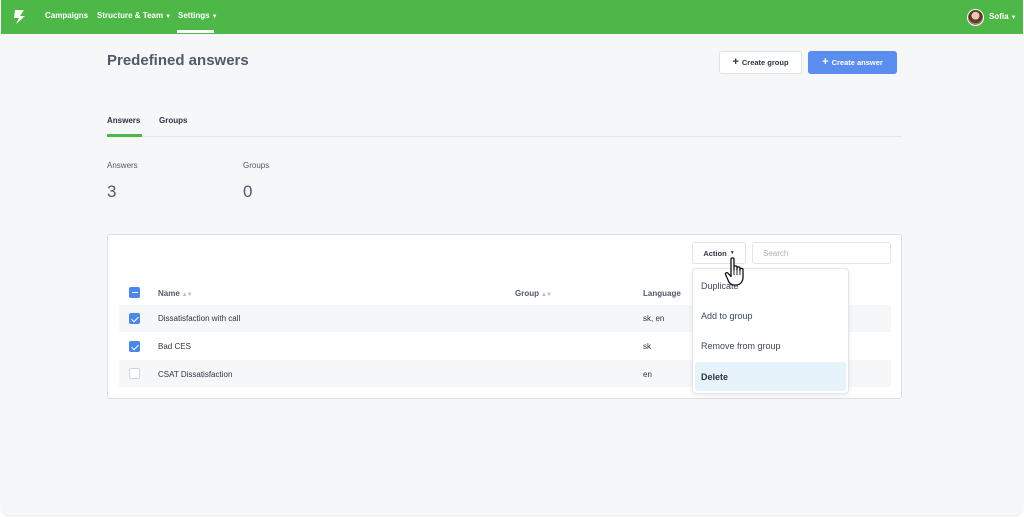 Image resolution: width=1024 pixels, height=517 pixels. I want to click on stat-groups-value: 0, so click(248, 191).